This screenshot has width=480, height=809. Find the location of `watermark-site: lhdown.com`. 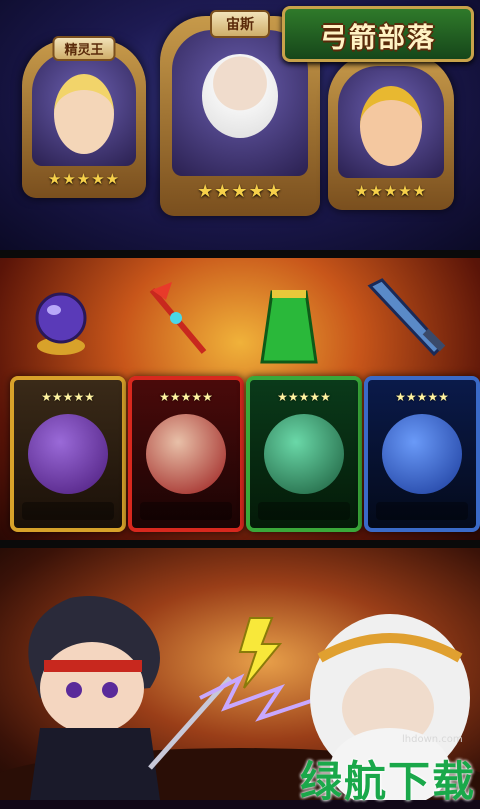

watermark-site: lhdown.com is located at coordinates (432, 739).